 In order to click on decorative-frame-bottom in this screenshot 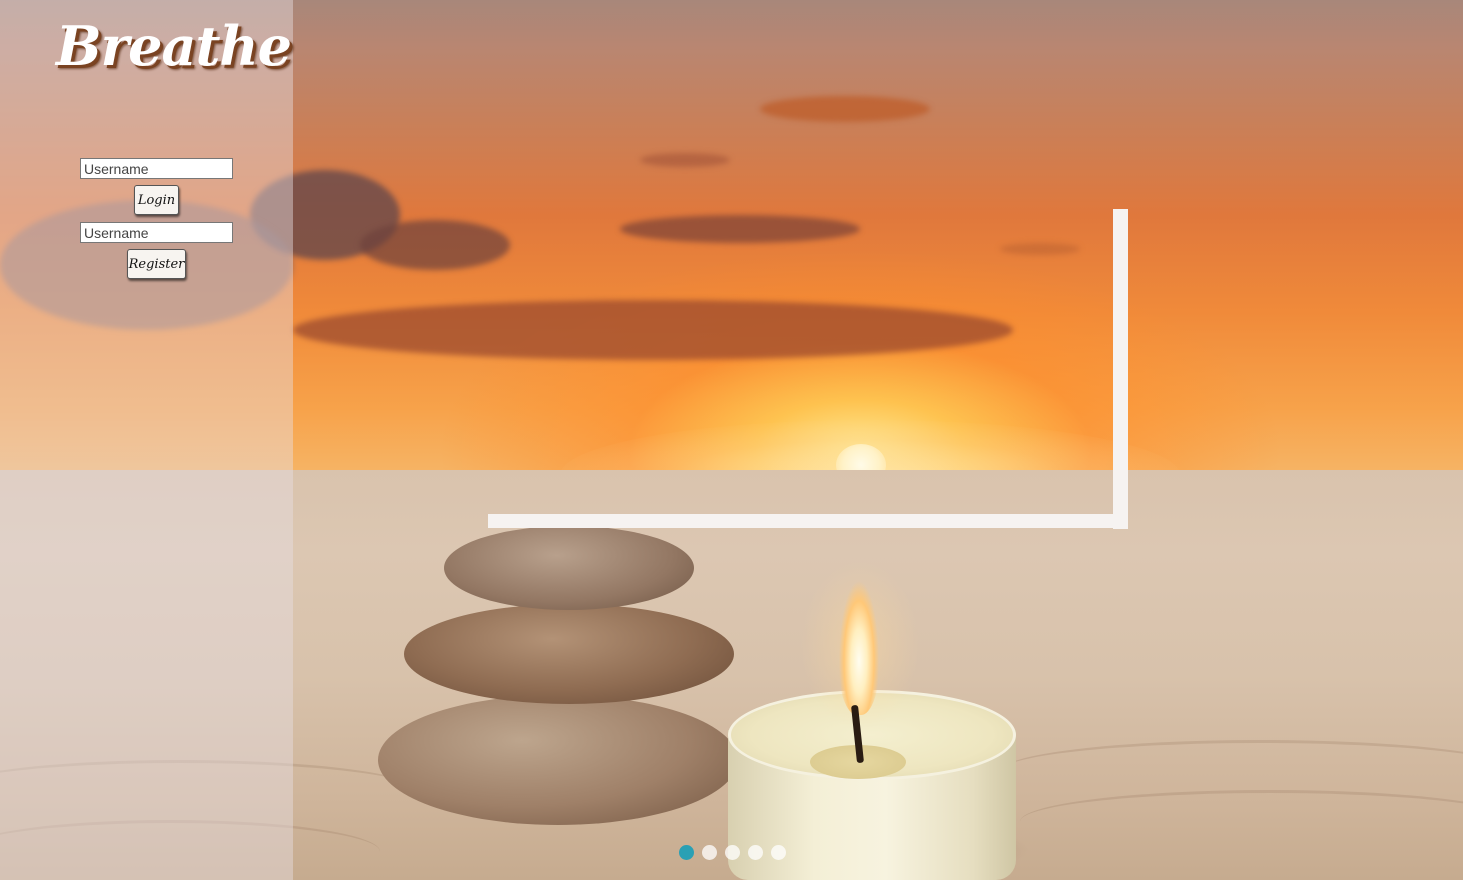, I will do `click(808, 521)`.